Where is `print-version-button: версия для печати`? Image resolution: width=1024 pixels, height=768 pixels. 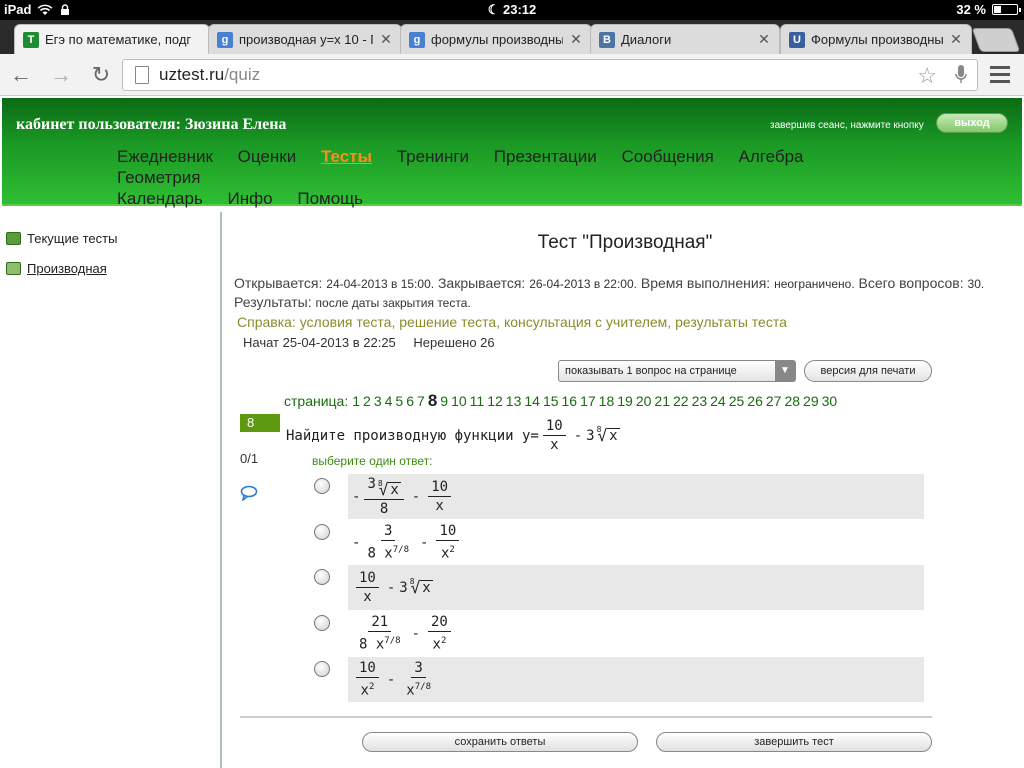
print-version-button: версия для печати is located at coordinates (868, 371).